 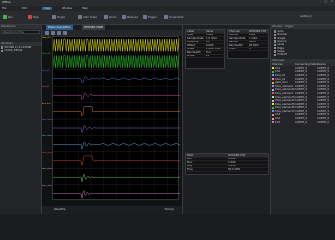 I want to click on waveform-trace, so click(x=116, y=45).